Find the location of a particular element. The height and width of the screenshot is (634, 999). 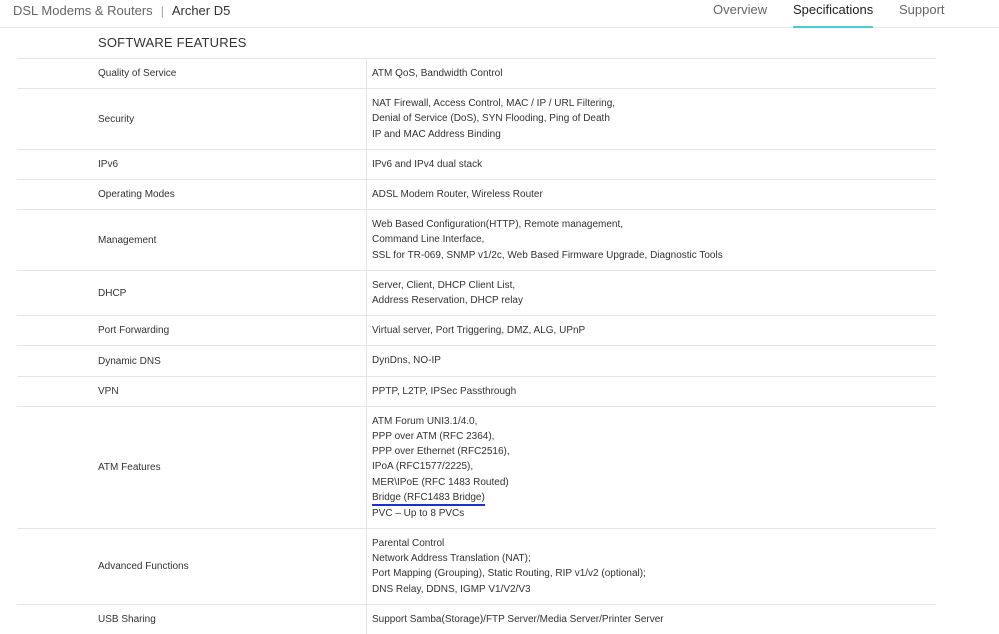

spec-value-line: Parental Control is located at coordinates (408, 544).